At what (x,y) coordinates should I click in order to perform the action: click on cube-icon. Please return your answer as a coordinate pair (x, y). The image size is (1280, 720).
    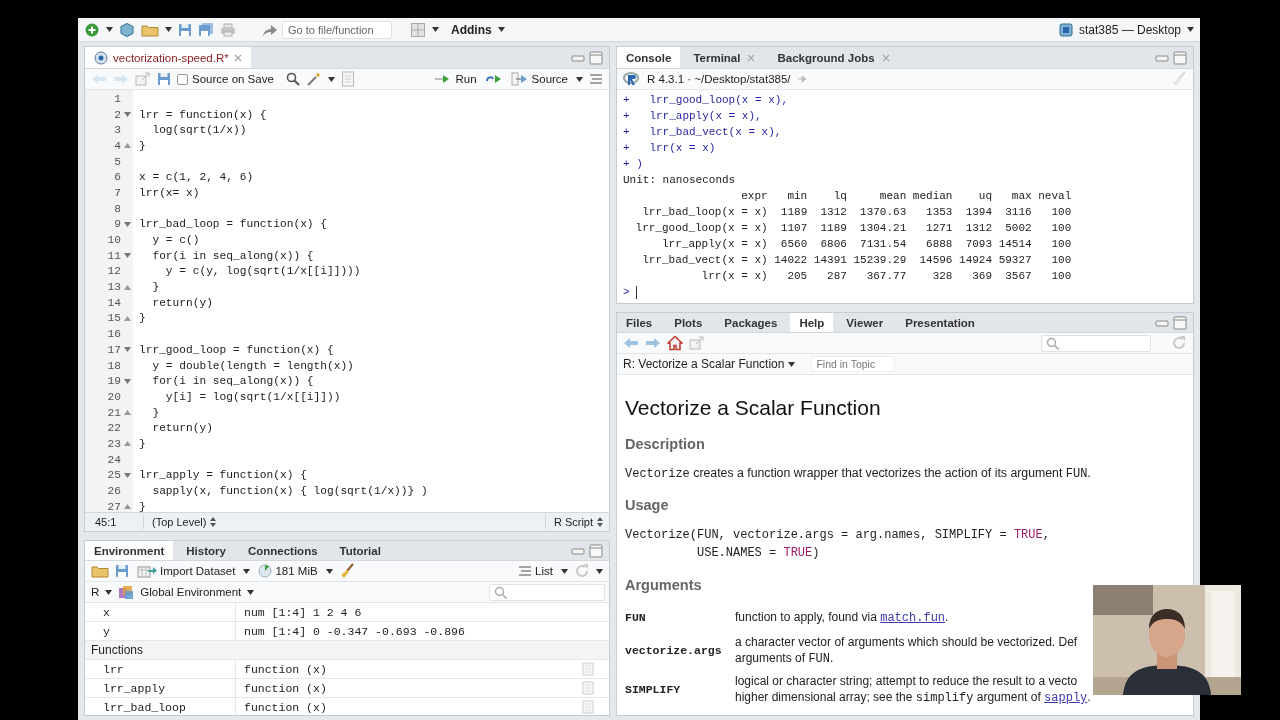
    Looking at the image, I should click on (127, 29).